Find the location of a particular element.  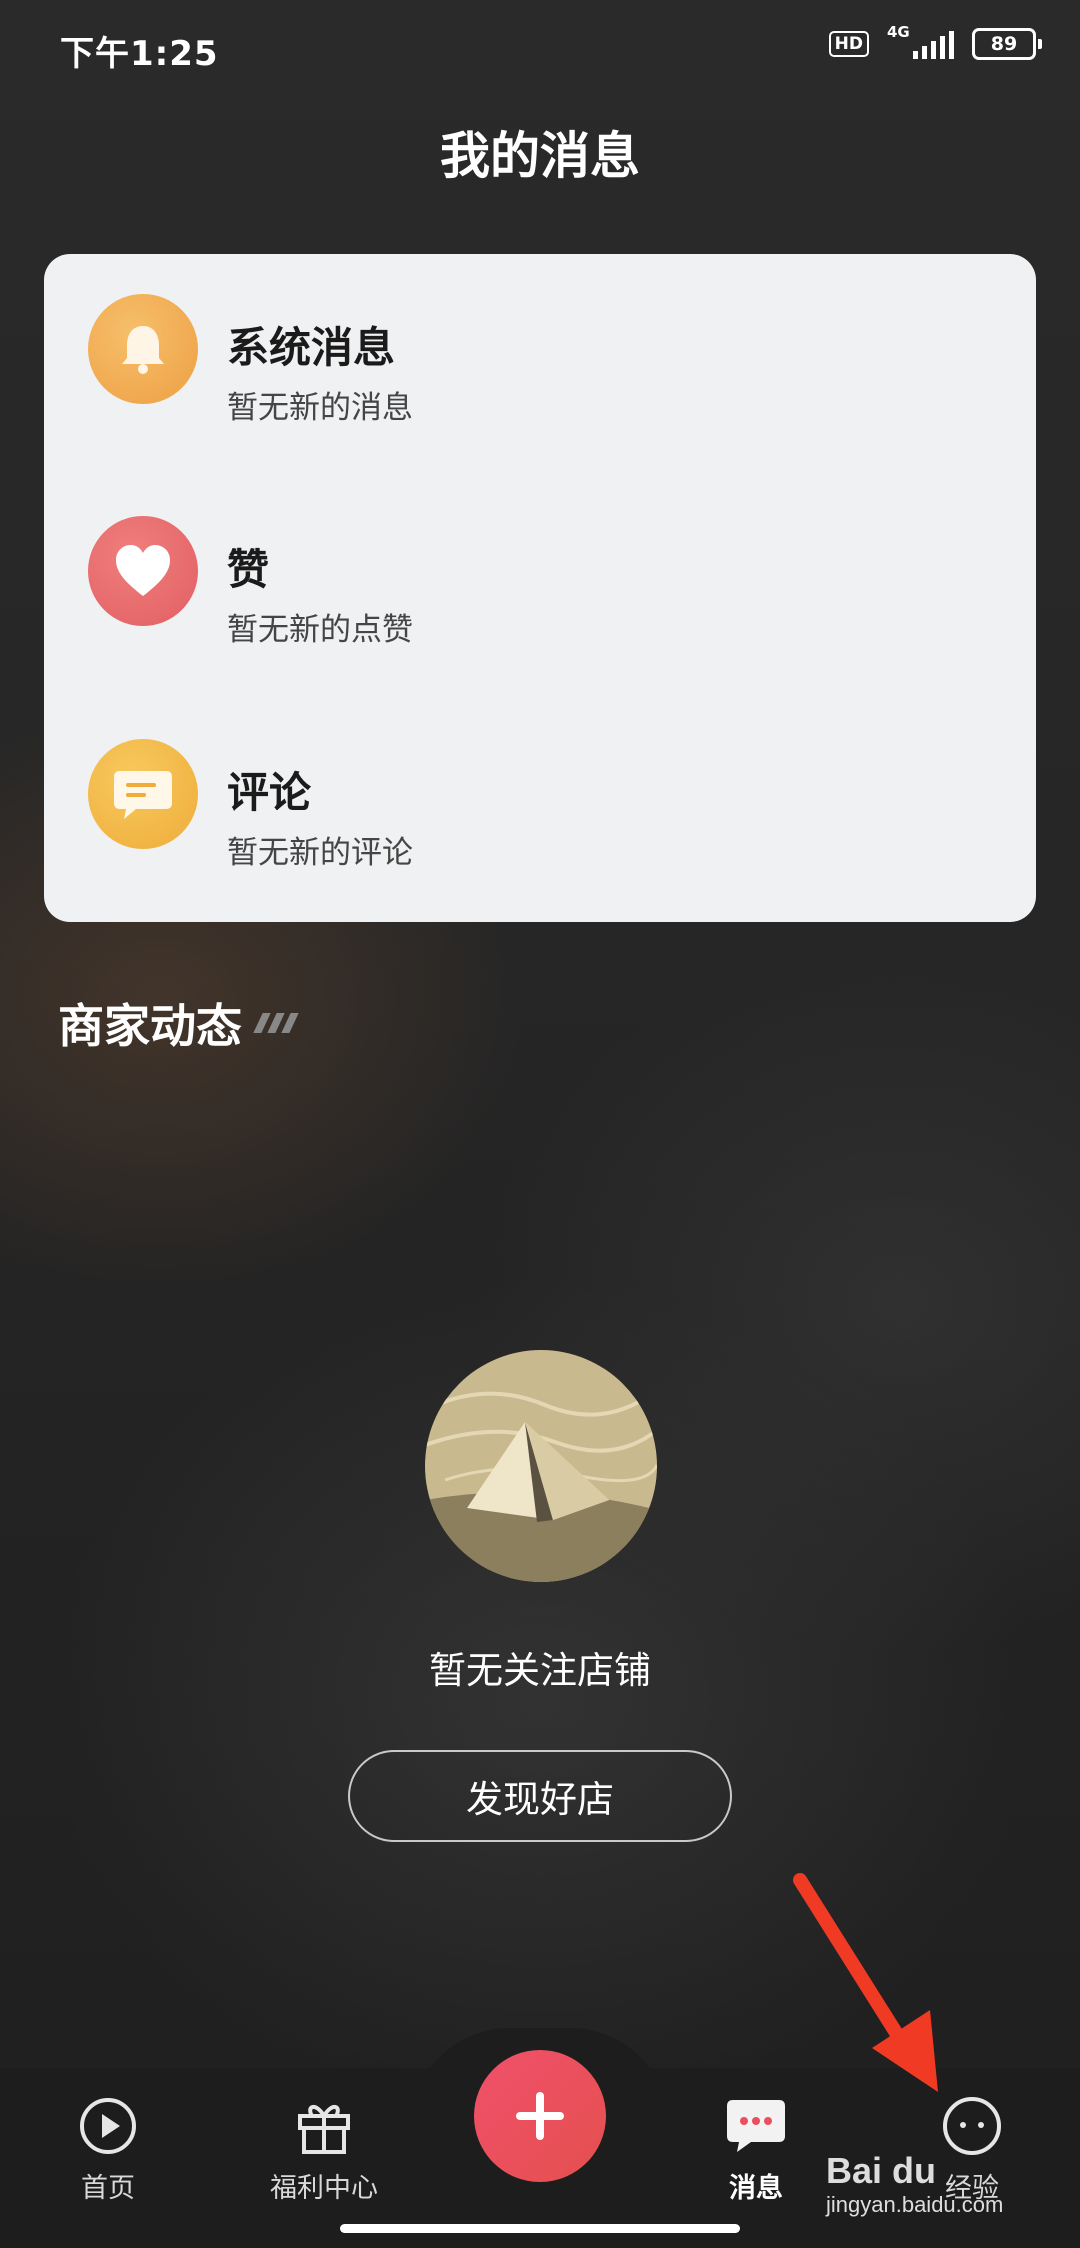

system-message-title: 系统消息 is located at coordinates (311, 347).